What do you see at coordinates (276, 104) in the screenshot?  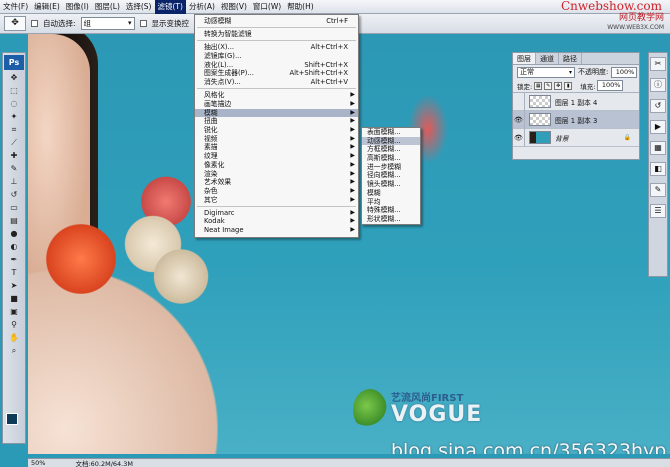 I see `menu-item-brush-strokes: 画笔描边 ▶` at bounding box center [276, 104].